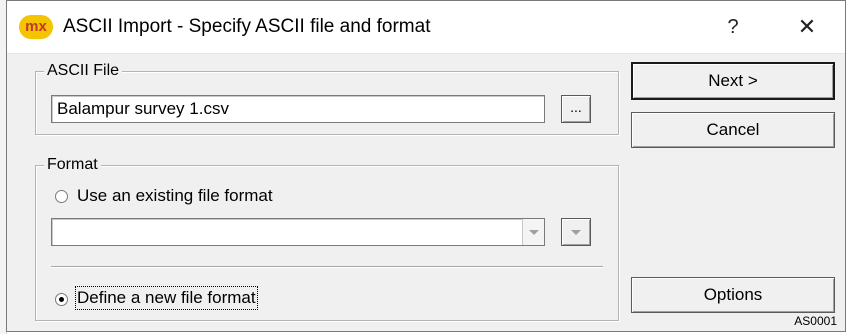 Image resolution: width=848 pixels, height=334 pixels. I want to click on next-button: Next >, so click(733, 81).